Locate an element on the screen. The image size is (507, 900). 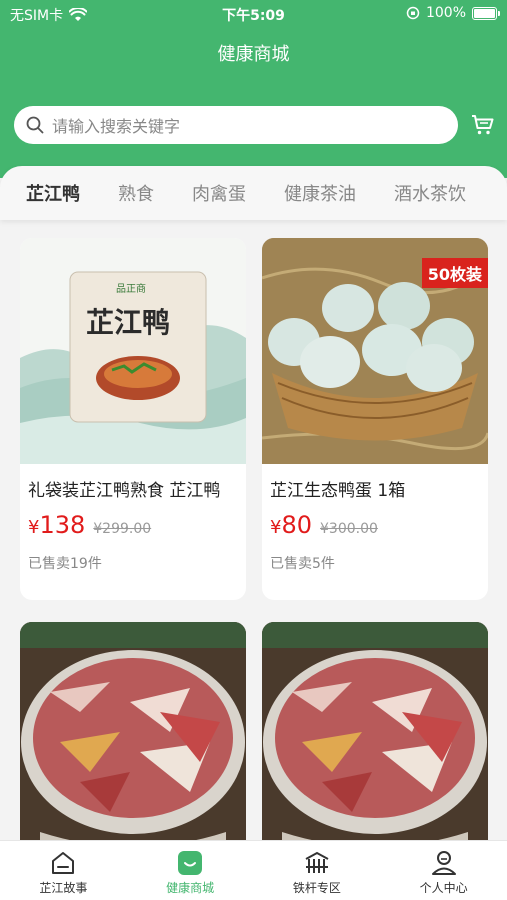
sold-count: 已售卖5件 is located at coordinates (302, 564).